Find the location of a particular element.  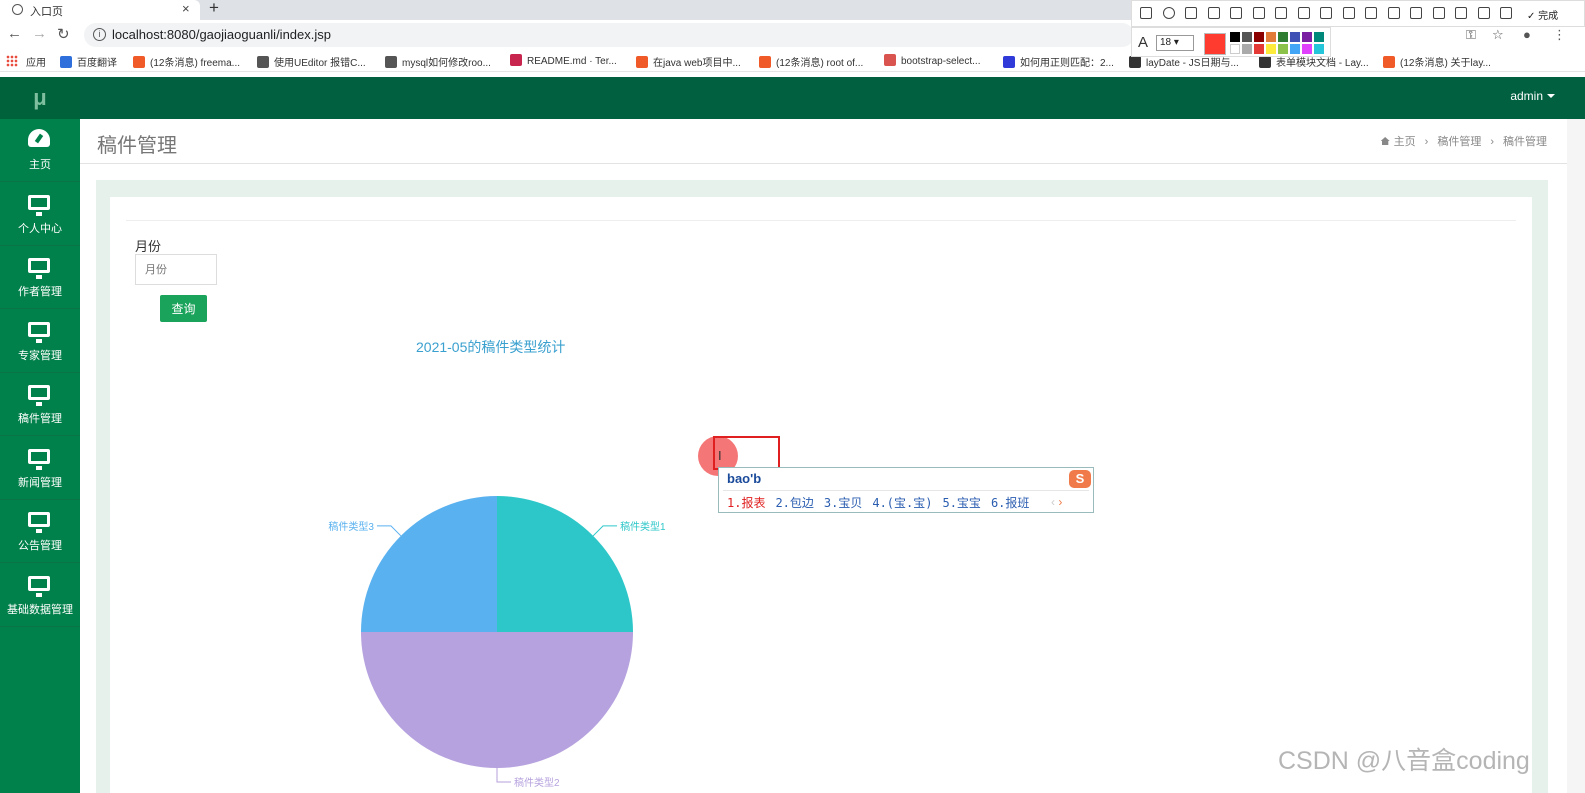

sogou-logo-icon: S is located at coordinates (1080, 479).